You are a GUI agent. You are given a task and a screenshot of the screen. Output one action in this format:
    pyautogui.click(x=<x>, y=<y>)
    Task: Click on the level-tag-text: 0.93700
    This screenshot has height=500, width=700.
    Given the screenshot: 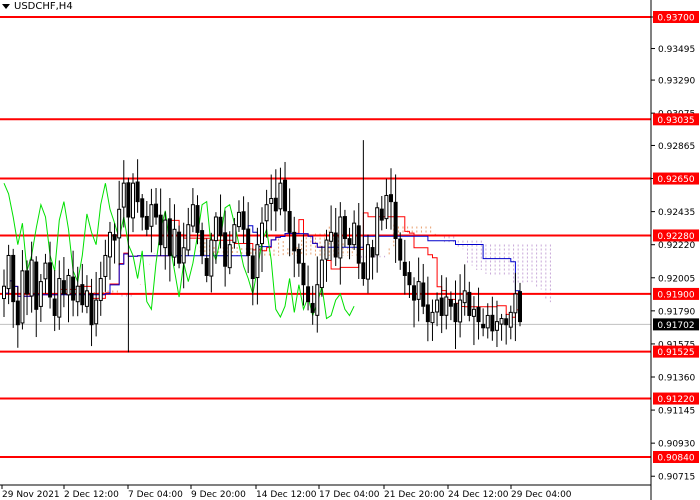 What is the action you would take?
    pyautogui.click(x=675, y=19)
    